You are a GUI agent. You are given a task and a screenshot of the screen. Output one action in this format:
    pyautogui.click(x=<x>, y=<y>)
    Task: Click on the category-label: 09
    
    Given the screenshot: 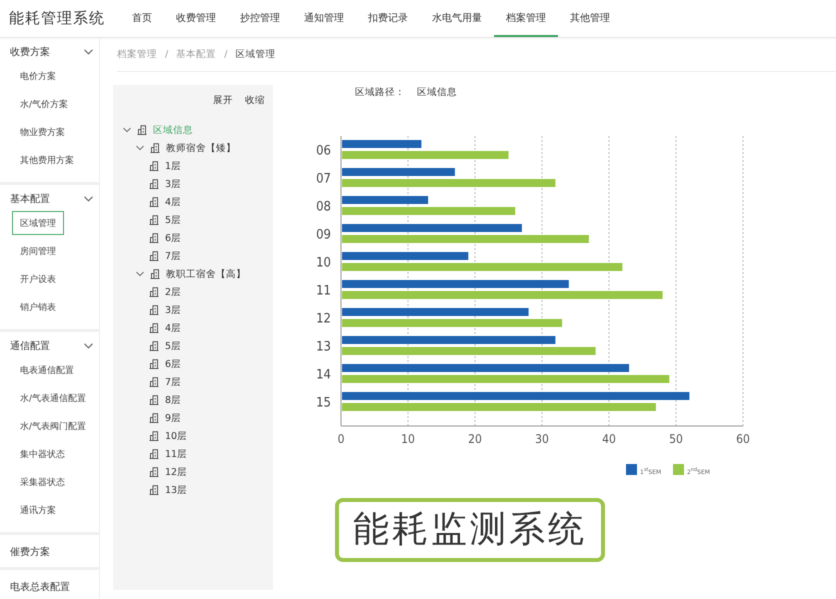 What is the action you would take?
    pyautogui.click(x=323, y=235)
    